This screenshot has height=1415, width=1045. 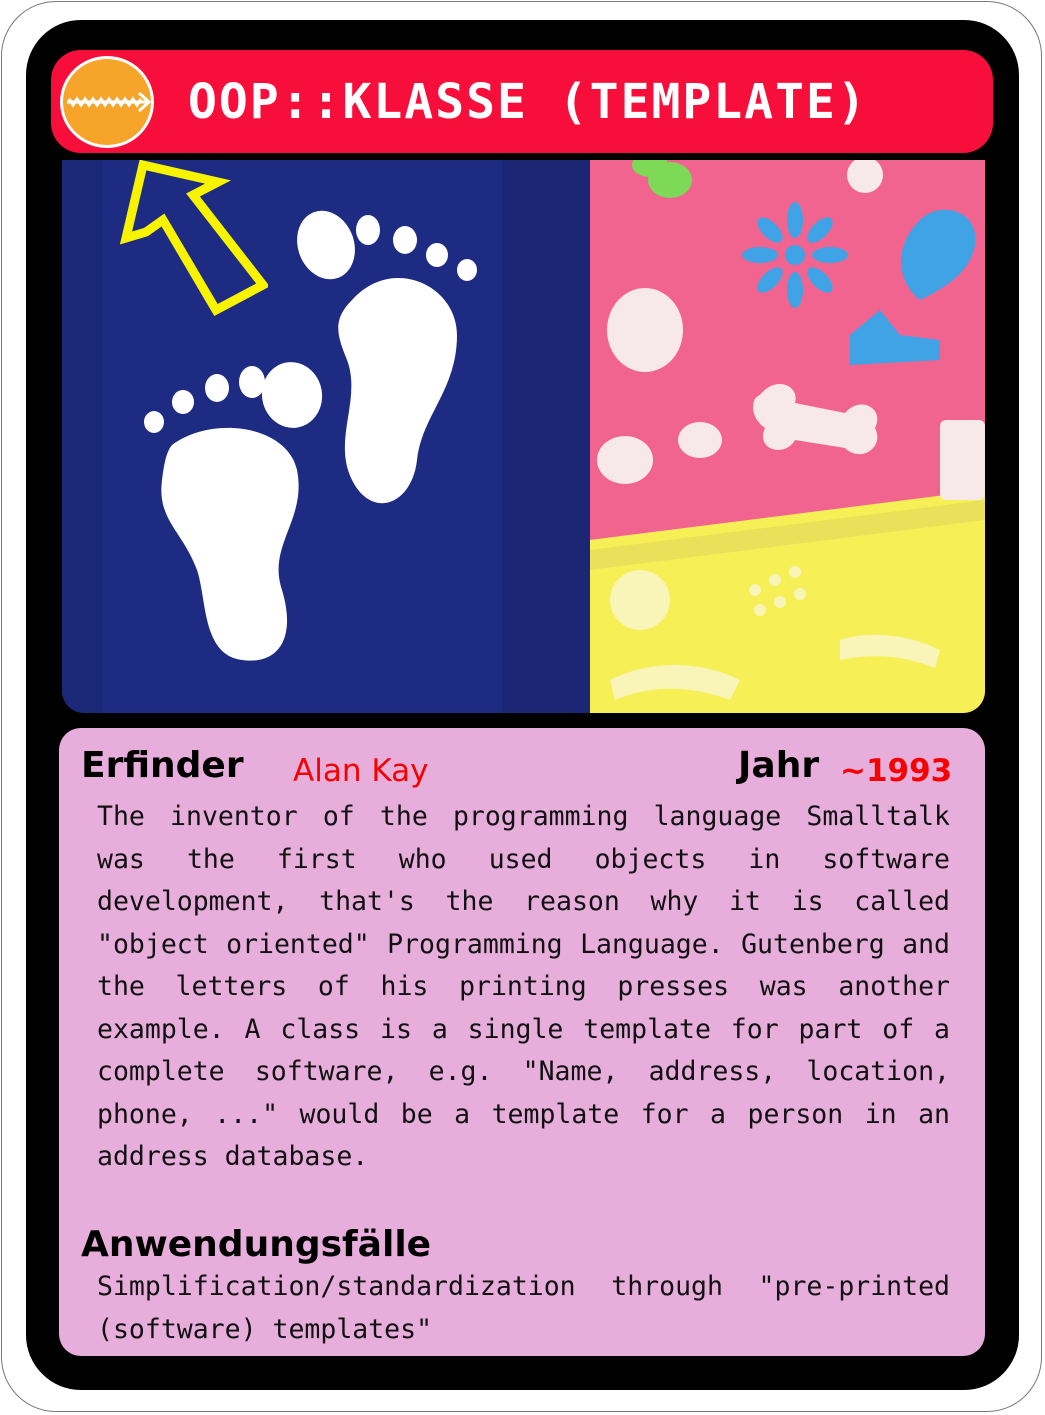 I want to click on year-label: Jahr, so click(x=779, y=765).